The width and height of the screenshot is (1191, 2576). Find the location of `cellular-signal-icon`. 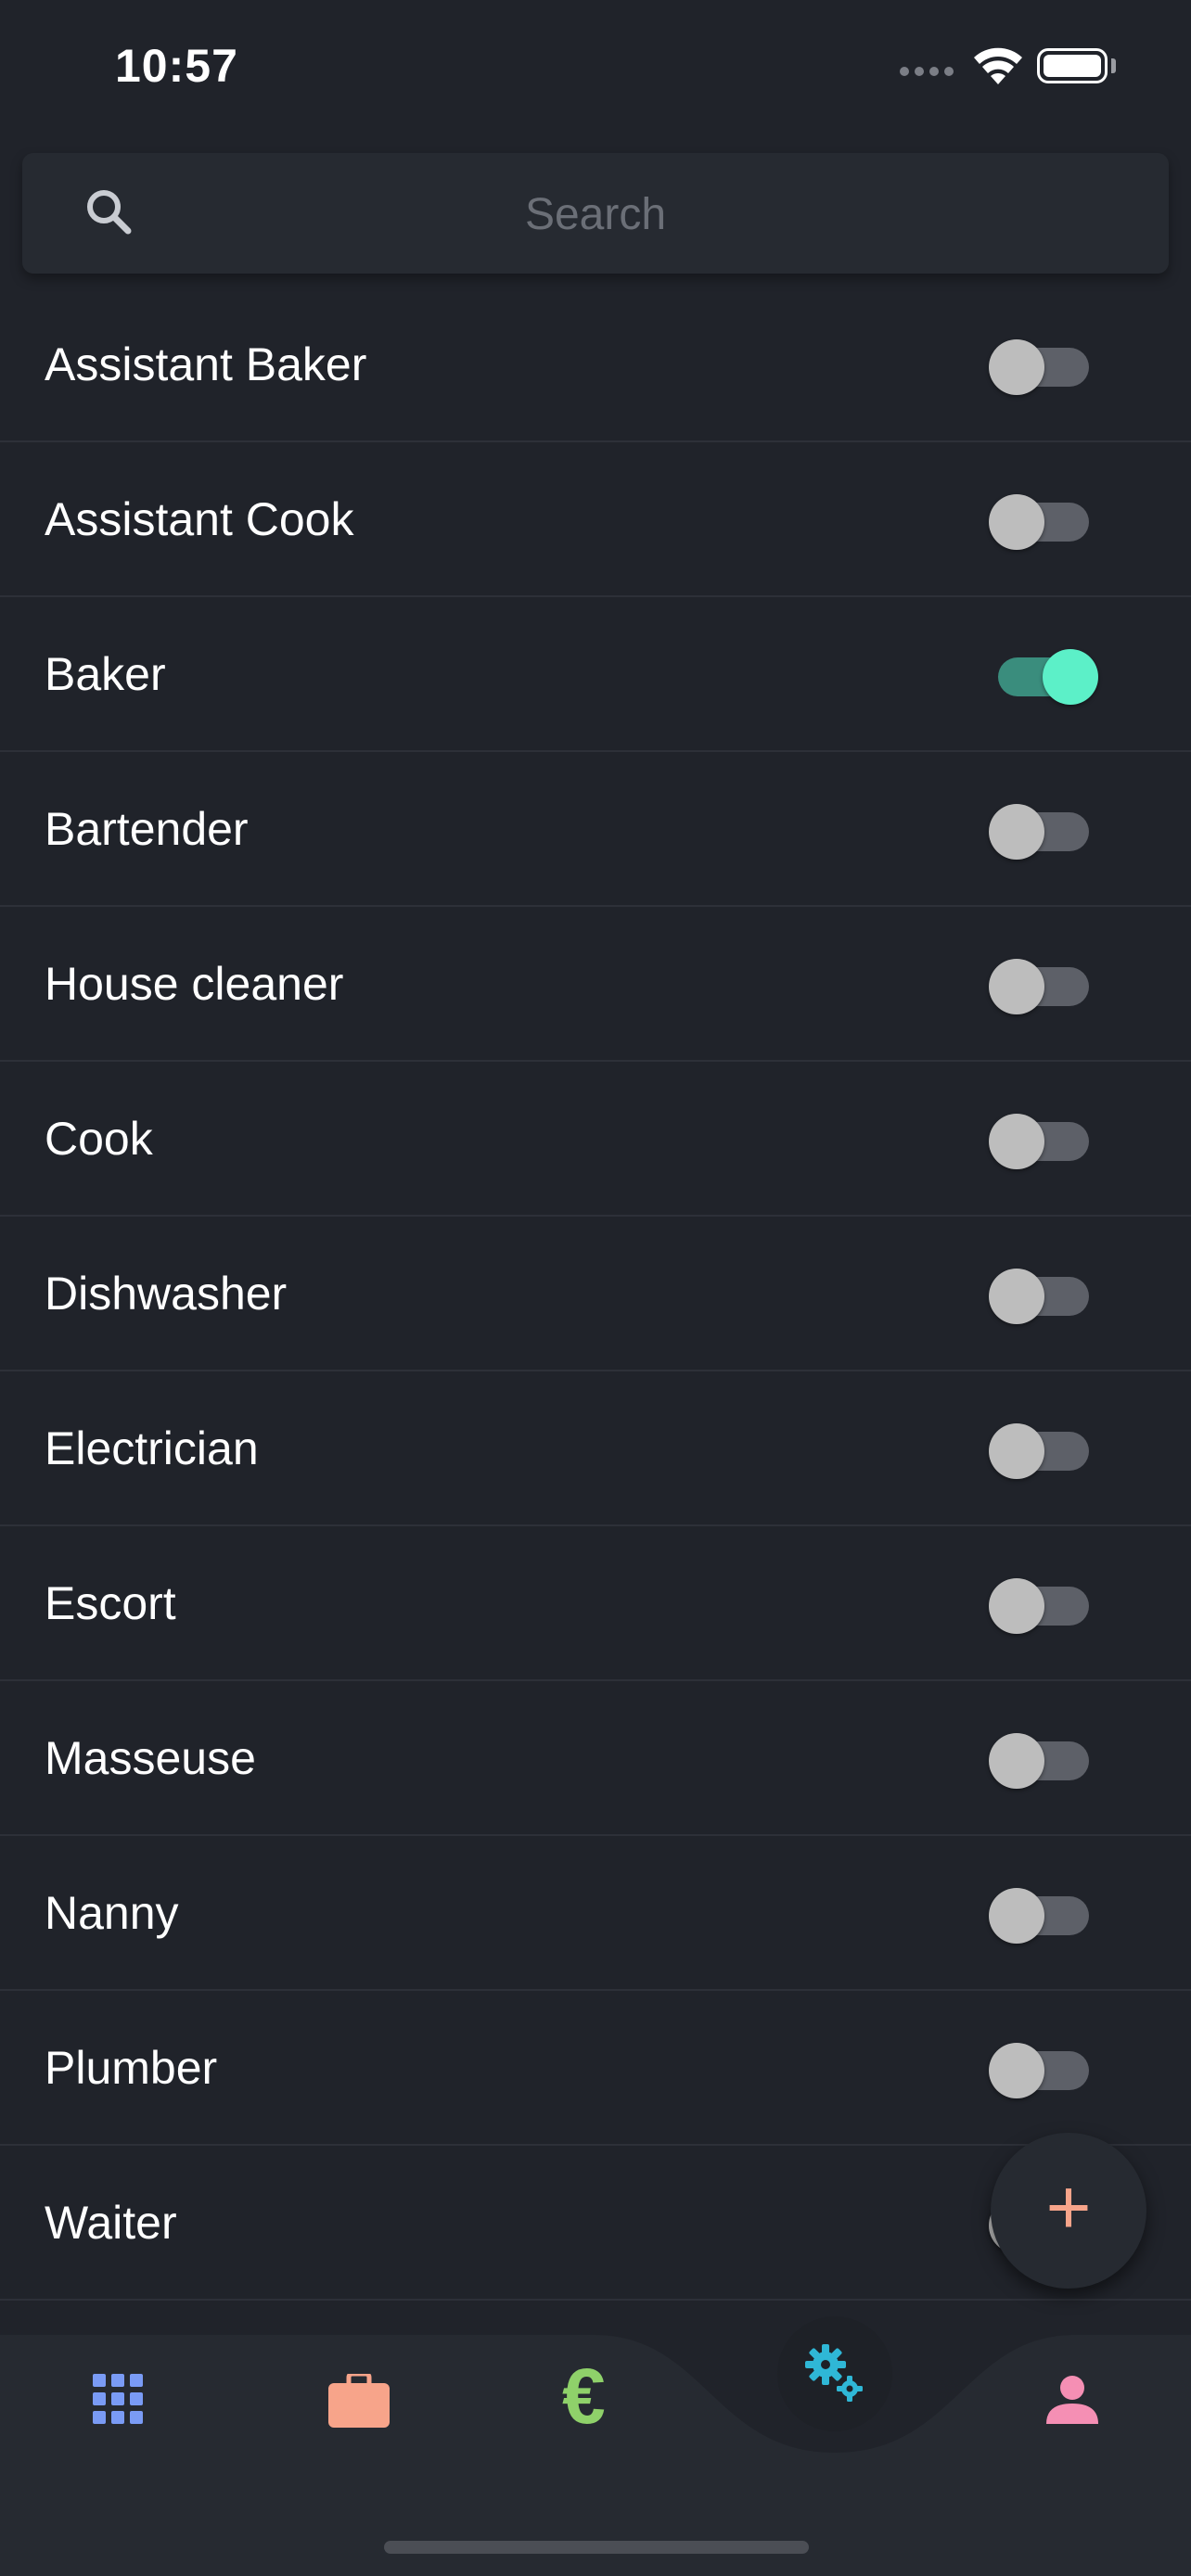

cellular-signal-icon is located at coordinates (927, 71).